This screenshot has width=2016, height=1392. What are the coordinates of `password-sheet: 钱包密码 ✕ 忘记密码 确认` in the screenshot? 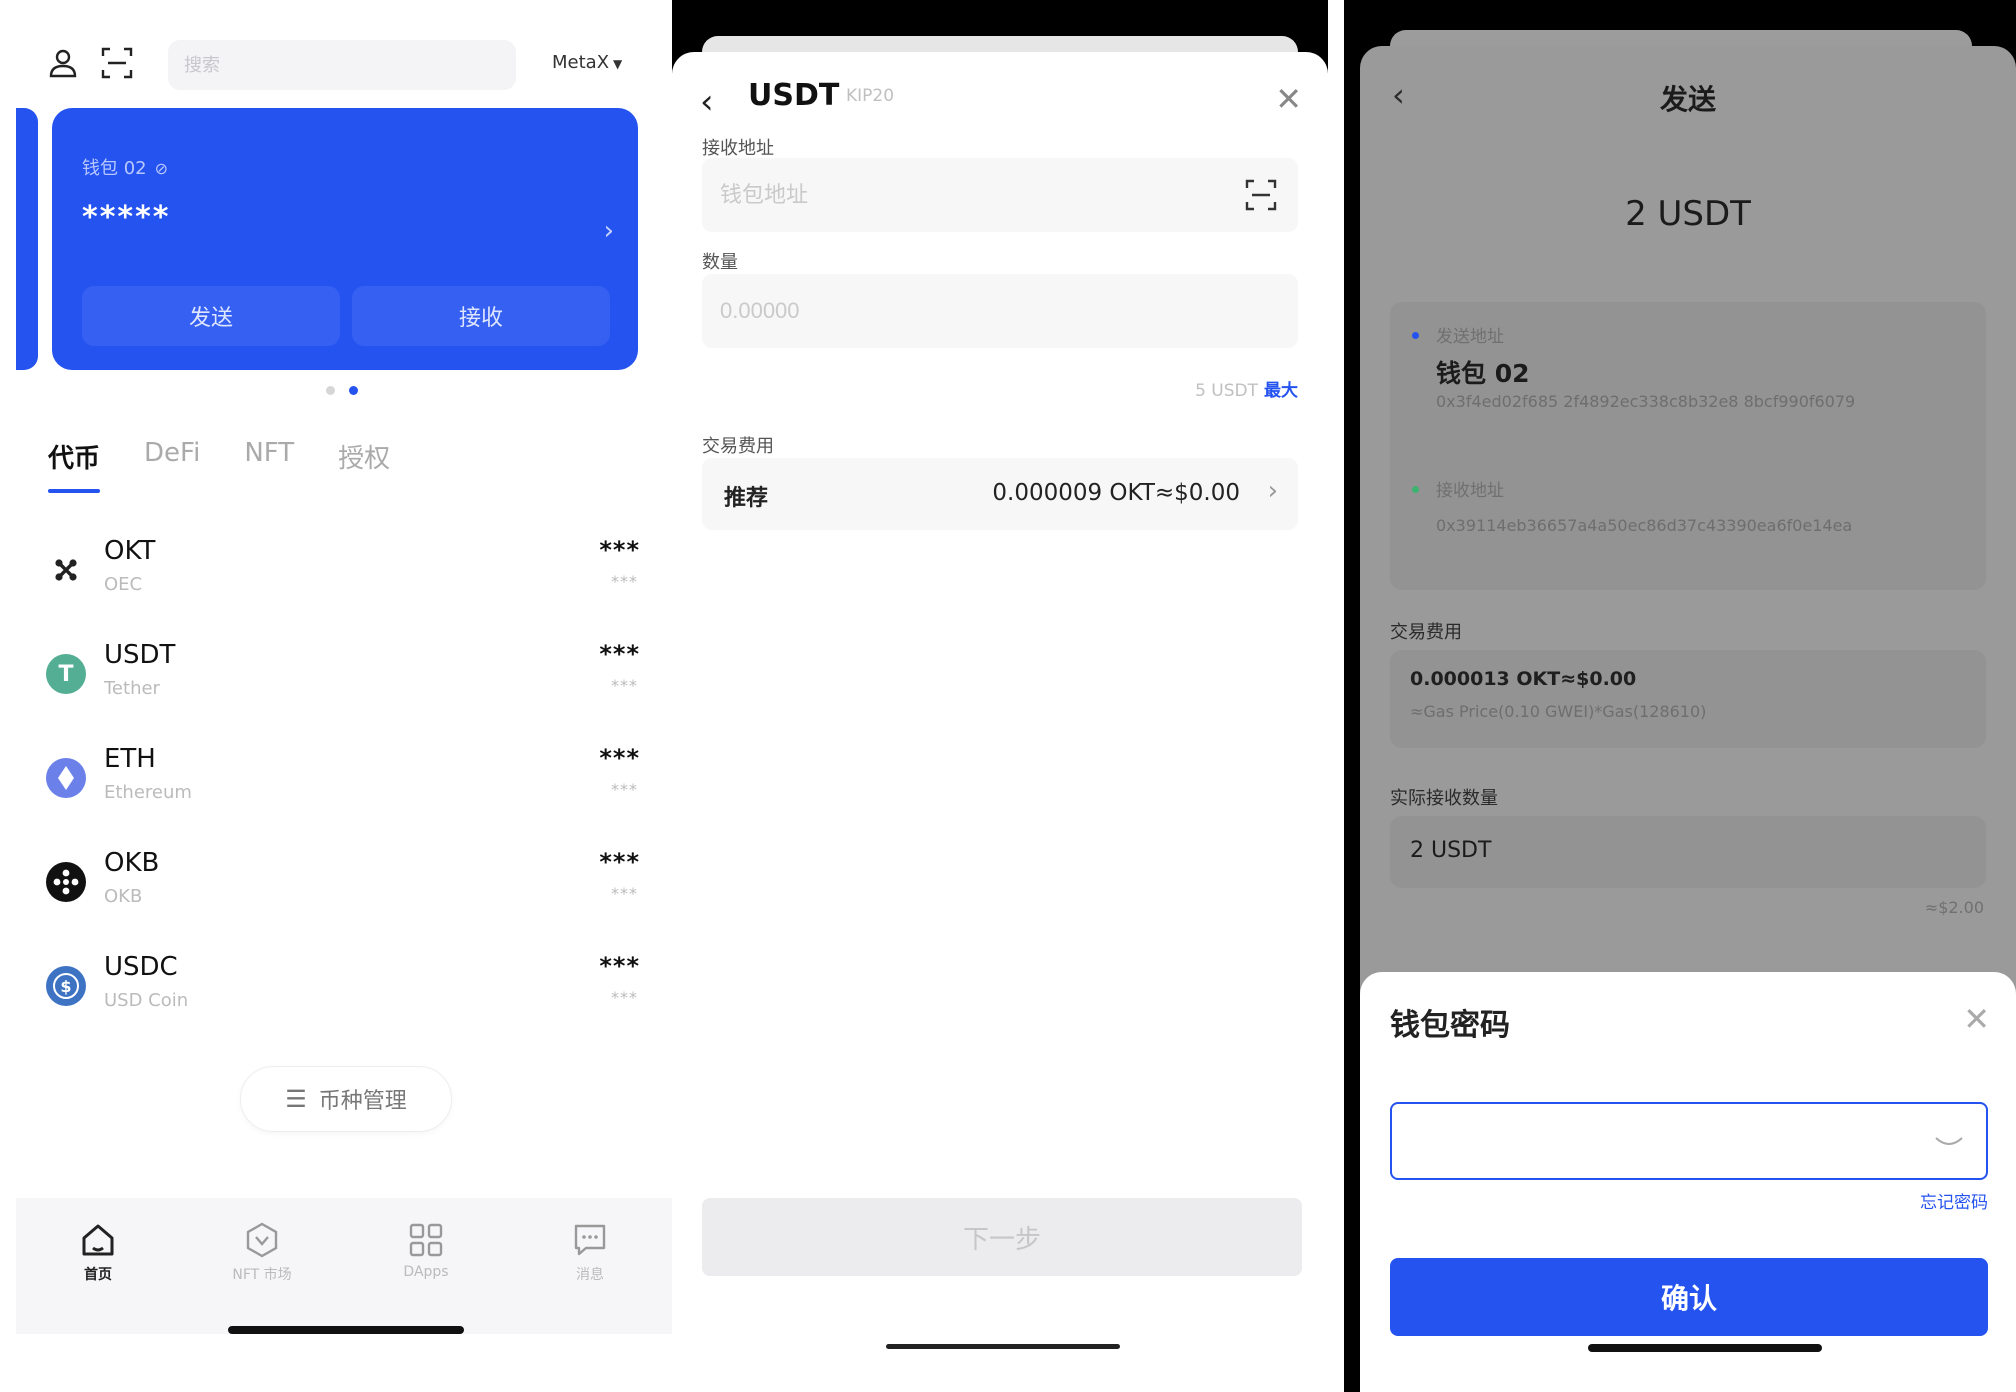 It's located at (1688, 1182).